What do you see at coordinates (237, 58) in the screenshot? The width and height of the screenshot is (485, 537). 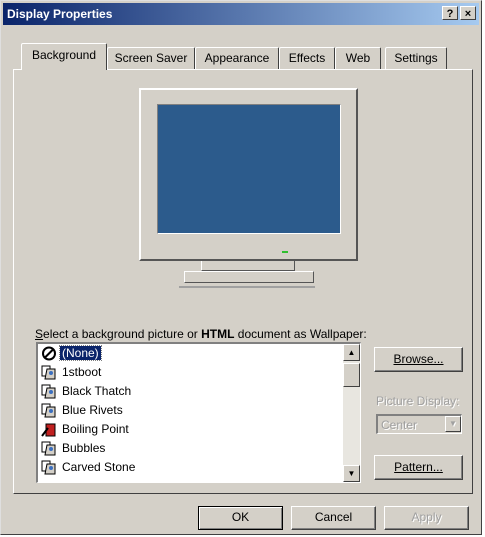 I see `tab-appearance: Appearance` at bounding box center [237, 58].